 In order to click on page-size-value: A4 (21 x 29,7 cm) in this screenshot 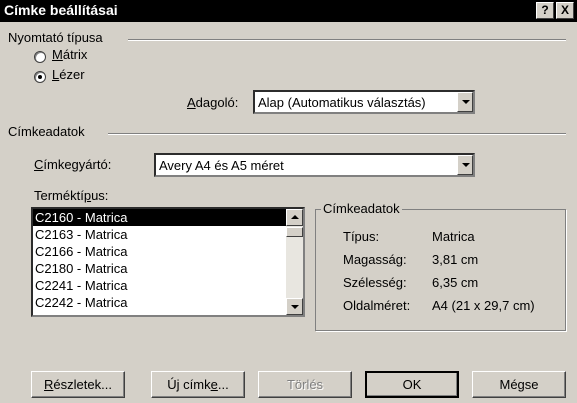, I will do `click(483, 305)`.